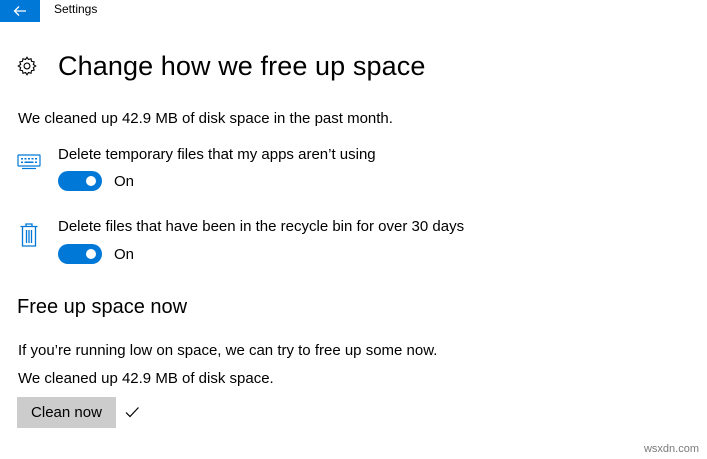 The image size is (707, 459). What do you see at coordinates (671, 449) in the screenshot?
I see `watermark: wsxdn.com` at bounding box center [671, 449].